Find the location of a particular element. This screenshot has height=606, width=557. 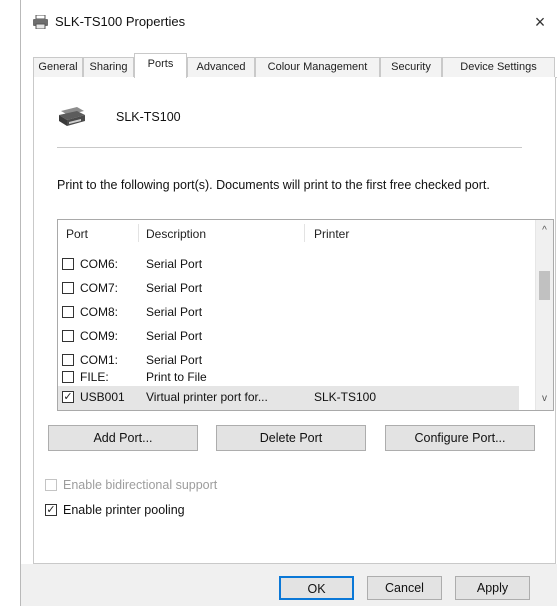

column-header-description: Description is located at coordinates (176, 234).